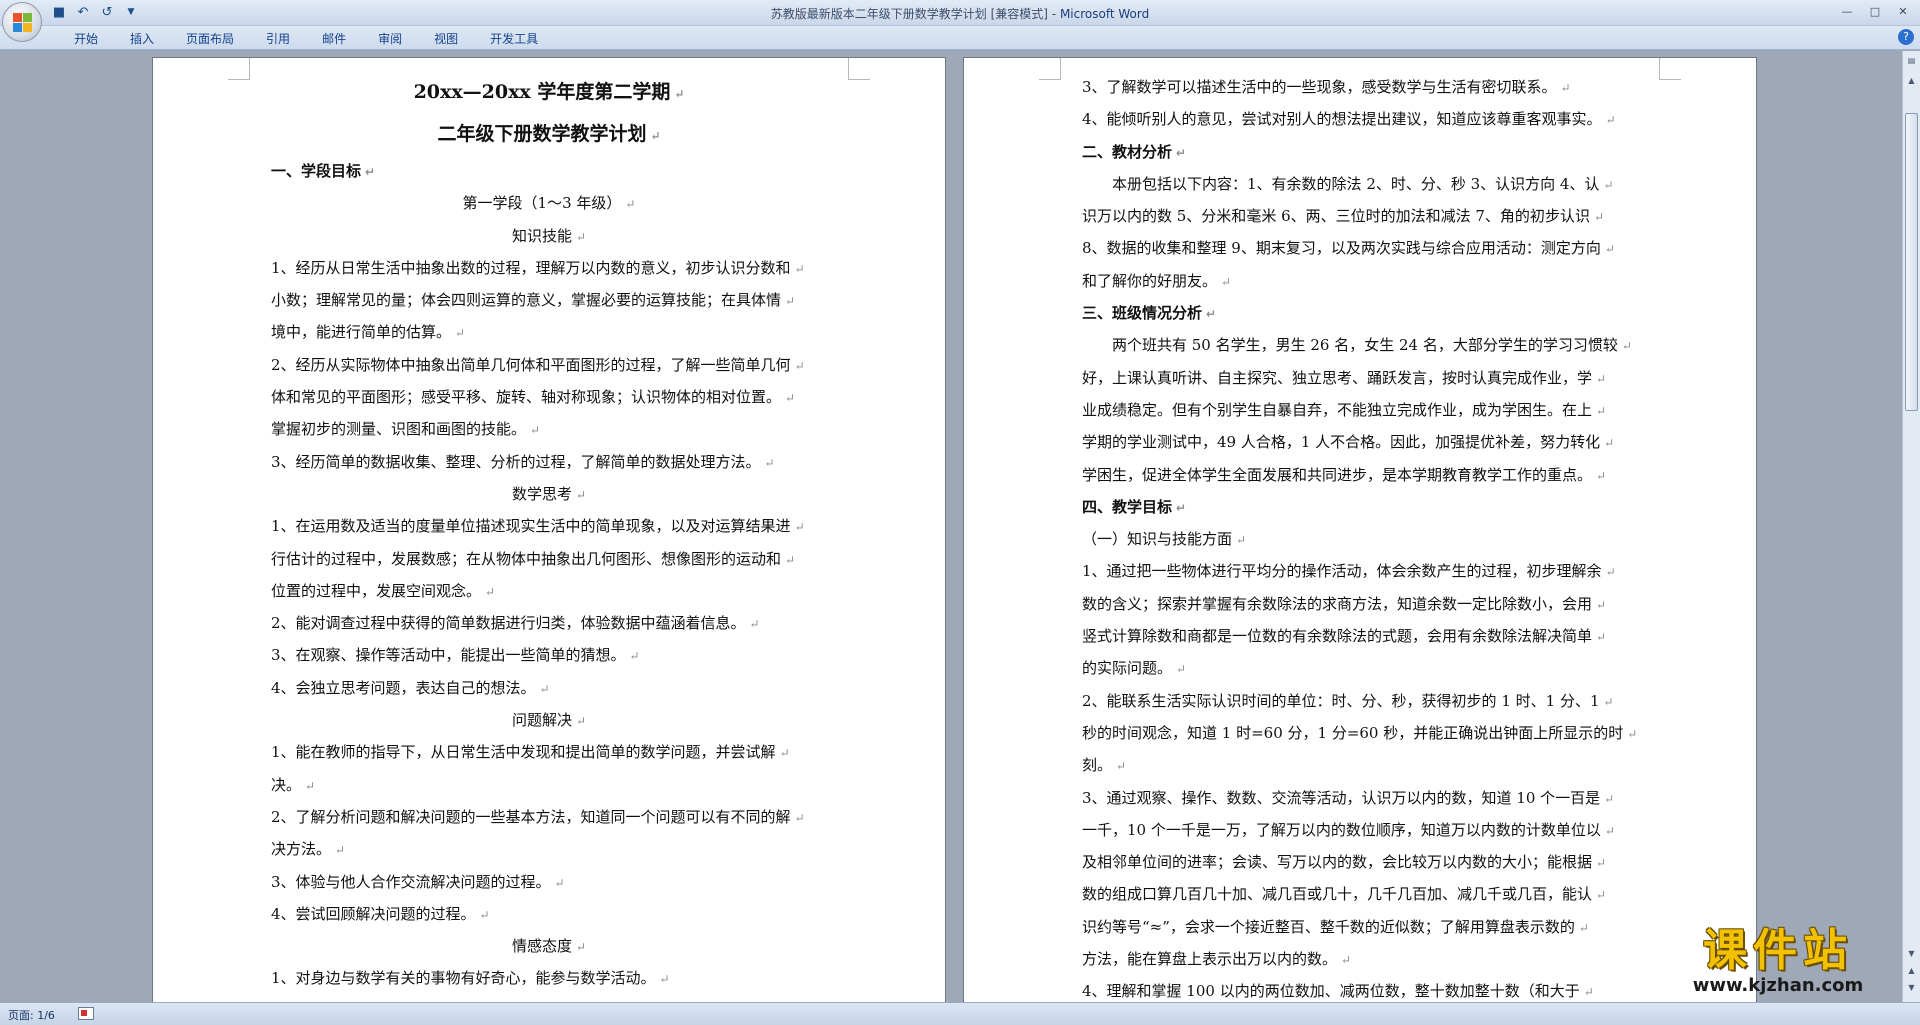  What do you see at coordinates (549, 915) in the screenshot?
I see `text-line: 4、尝试回顾解决问题的过程。 ↵` at bounding box center [549, 915].